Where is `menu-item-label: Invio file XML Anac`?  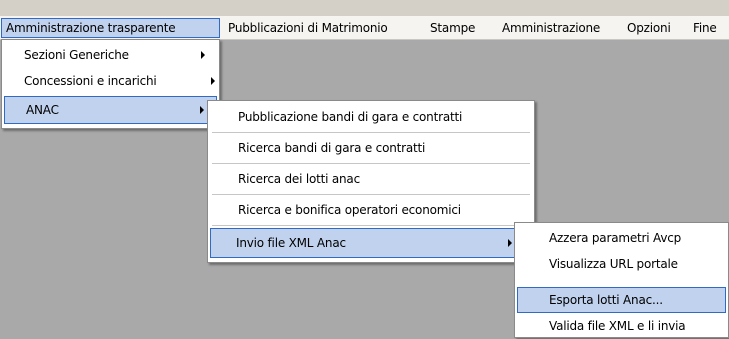
menu-item-label: Invio file XML Anac is located at coordinates (291, 243).